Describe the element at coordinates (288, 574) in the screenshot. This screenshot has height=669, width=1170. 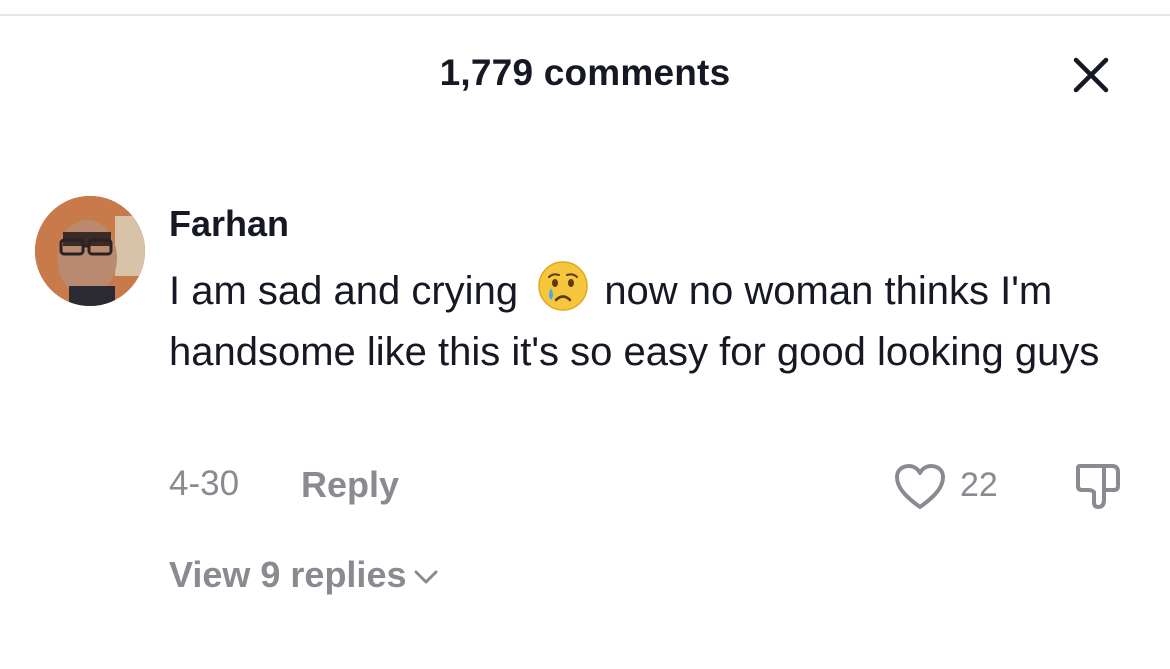
I see `view-replies-label: View 9 replies` at that location.